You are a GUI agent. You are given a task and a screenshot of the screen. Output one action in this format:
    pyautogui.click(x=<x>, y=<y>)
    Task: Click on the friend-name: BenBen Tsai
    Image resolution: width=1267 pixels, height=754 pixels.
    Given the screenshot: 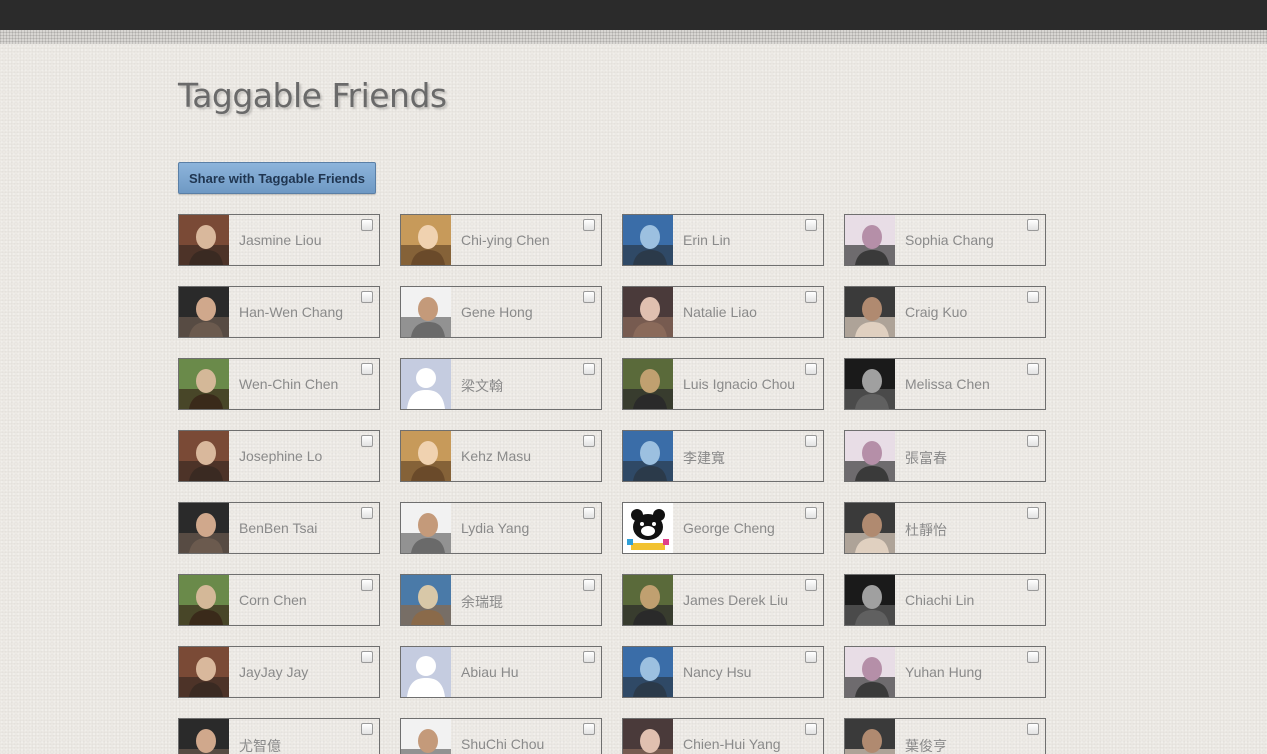 What is the action you would take?
    pyautogui.click(x=278, y=528)
    